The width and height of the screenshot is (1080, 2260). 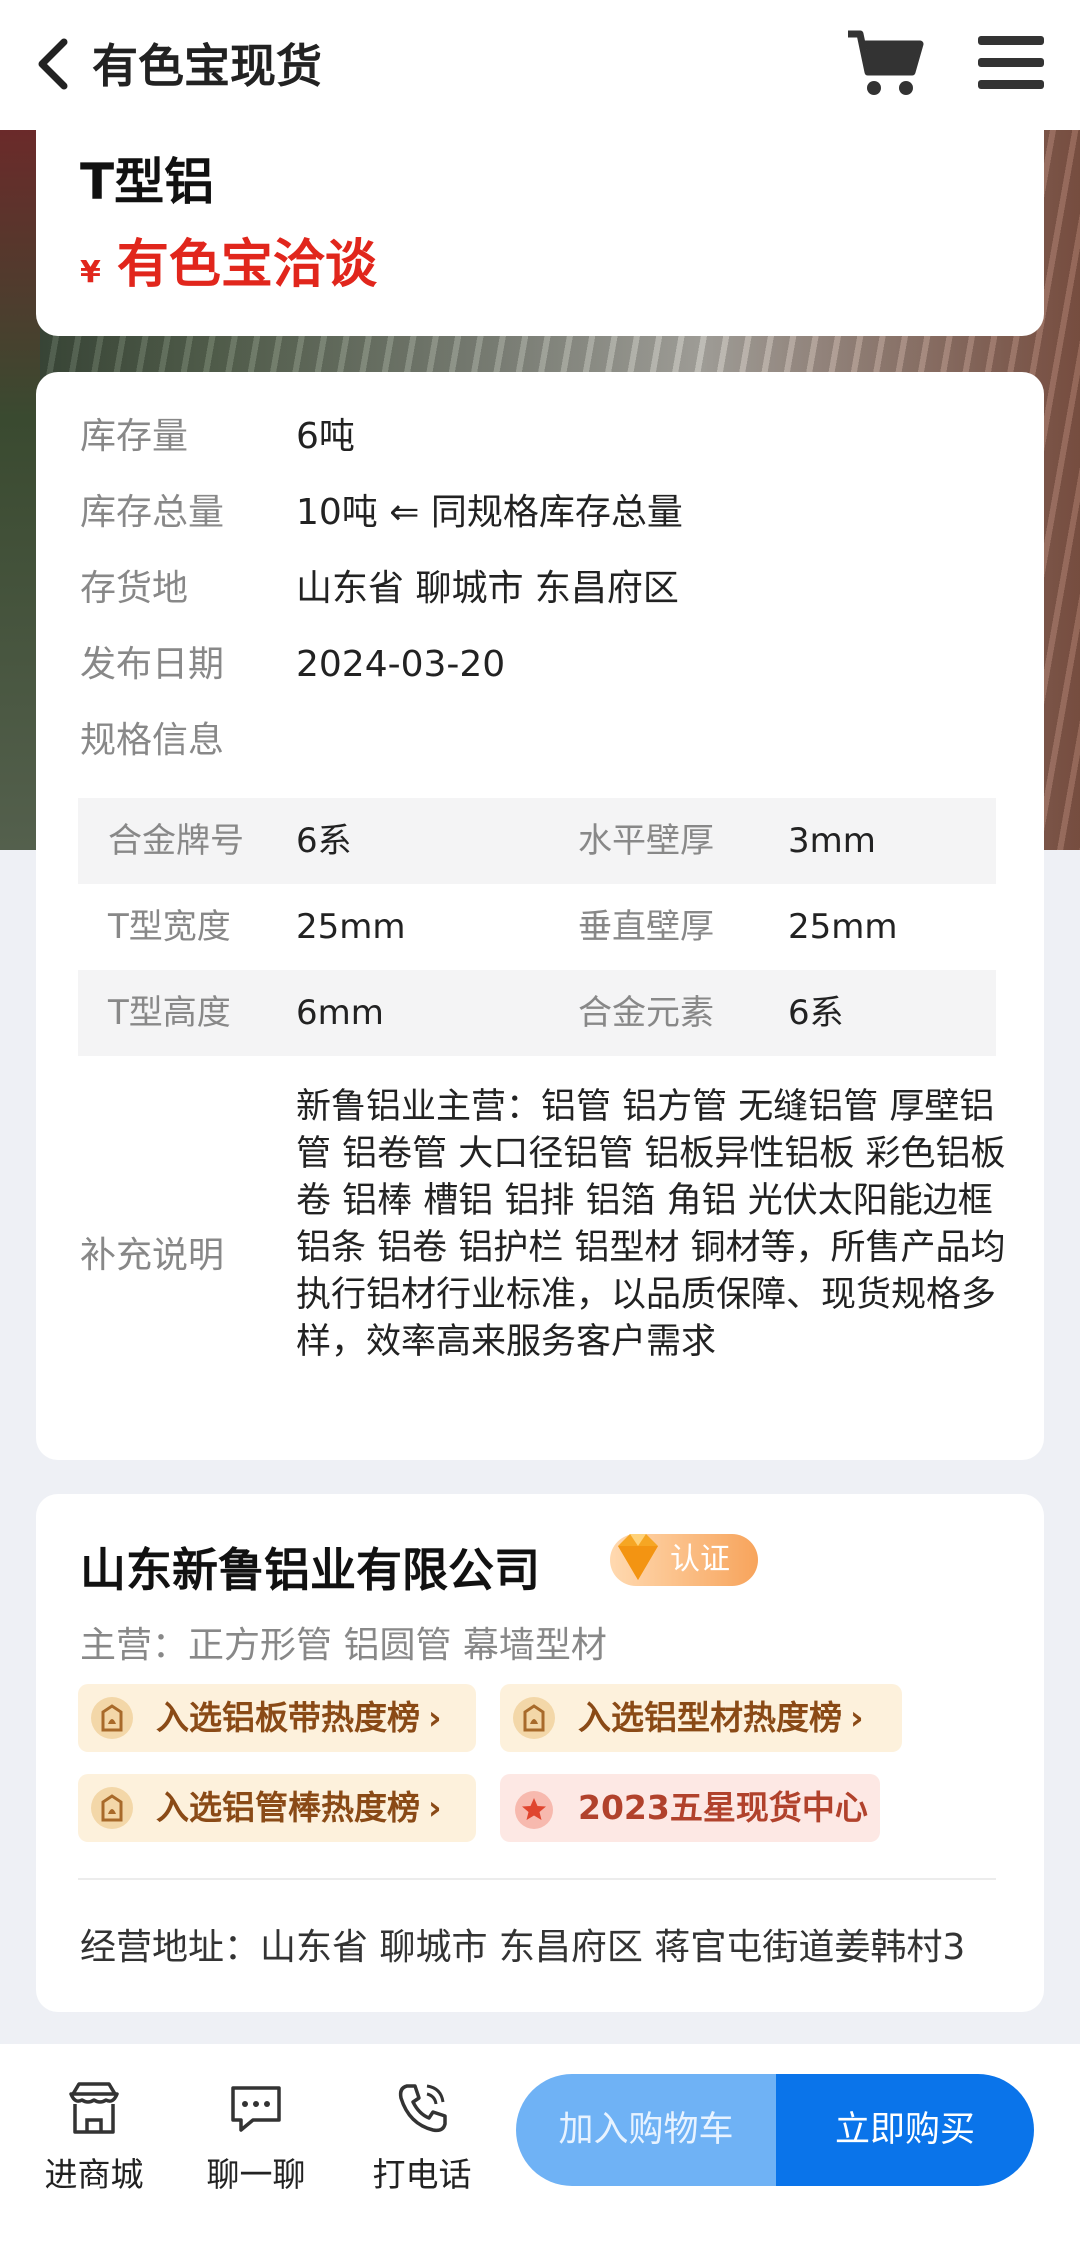 I want to click on chat-button: 聊一聊, so click(x=256, y=2138).